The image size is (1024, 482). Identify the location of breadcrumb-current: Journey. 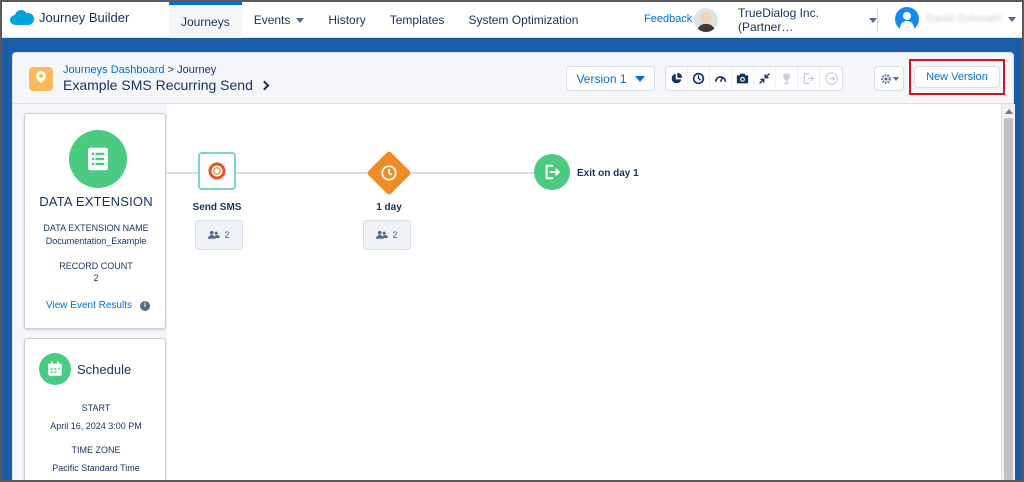
(197, 70).